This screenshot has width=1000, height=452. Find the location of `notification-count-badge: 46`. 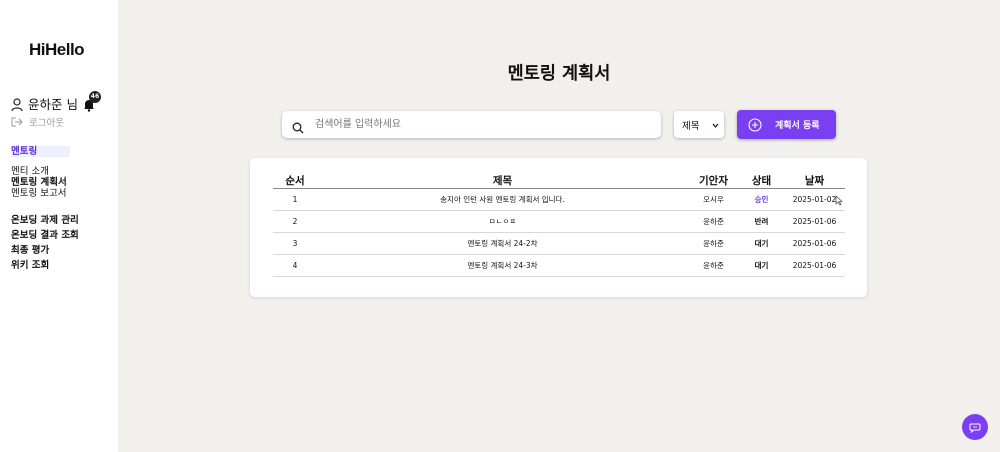

notification-count-badge: 46 is located at coordinates (94, 96).